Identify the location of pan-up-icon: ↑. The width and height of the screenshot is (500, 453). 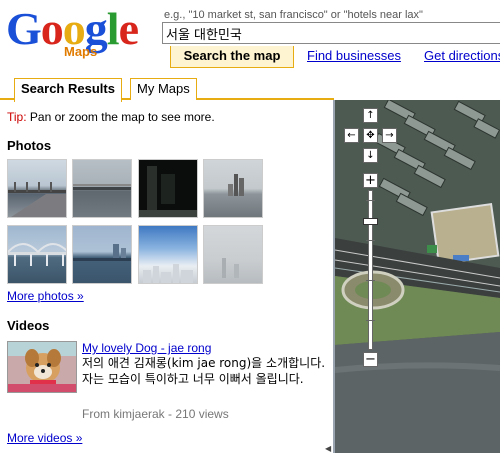
(370, 115).